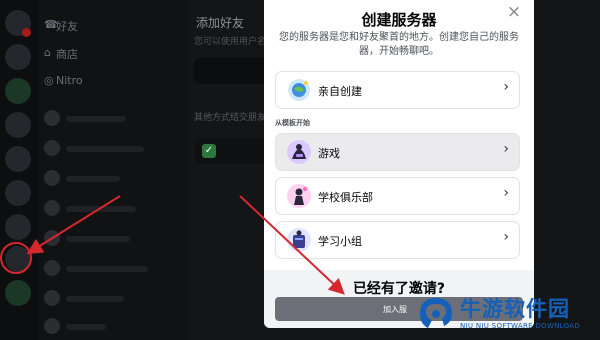 This screenshot has height=340, width=600. I want to click on brand-logo-icon, so click(436, 313).